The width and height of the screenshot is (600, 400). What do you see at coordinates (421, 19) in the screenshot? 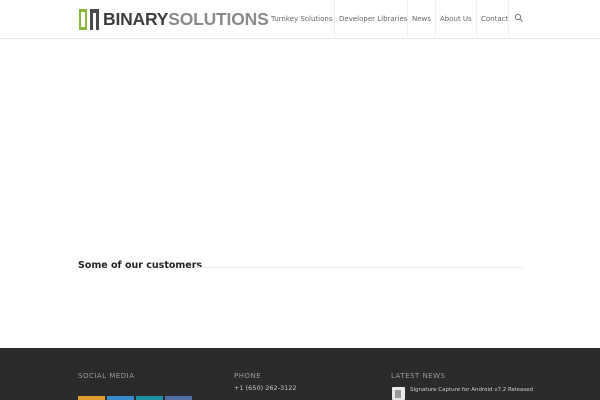
I see `nav-item-news: News` at bounding box center [421, 19].